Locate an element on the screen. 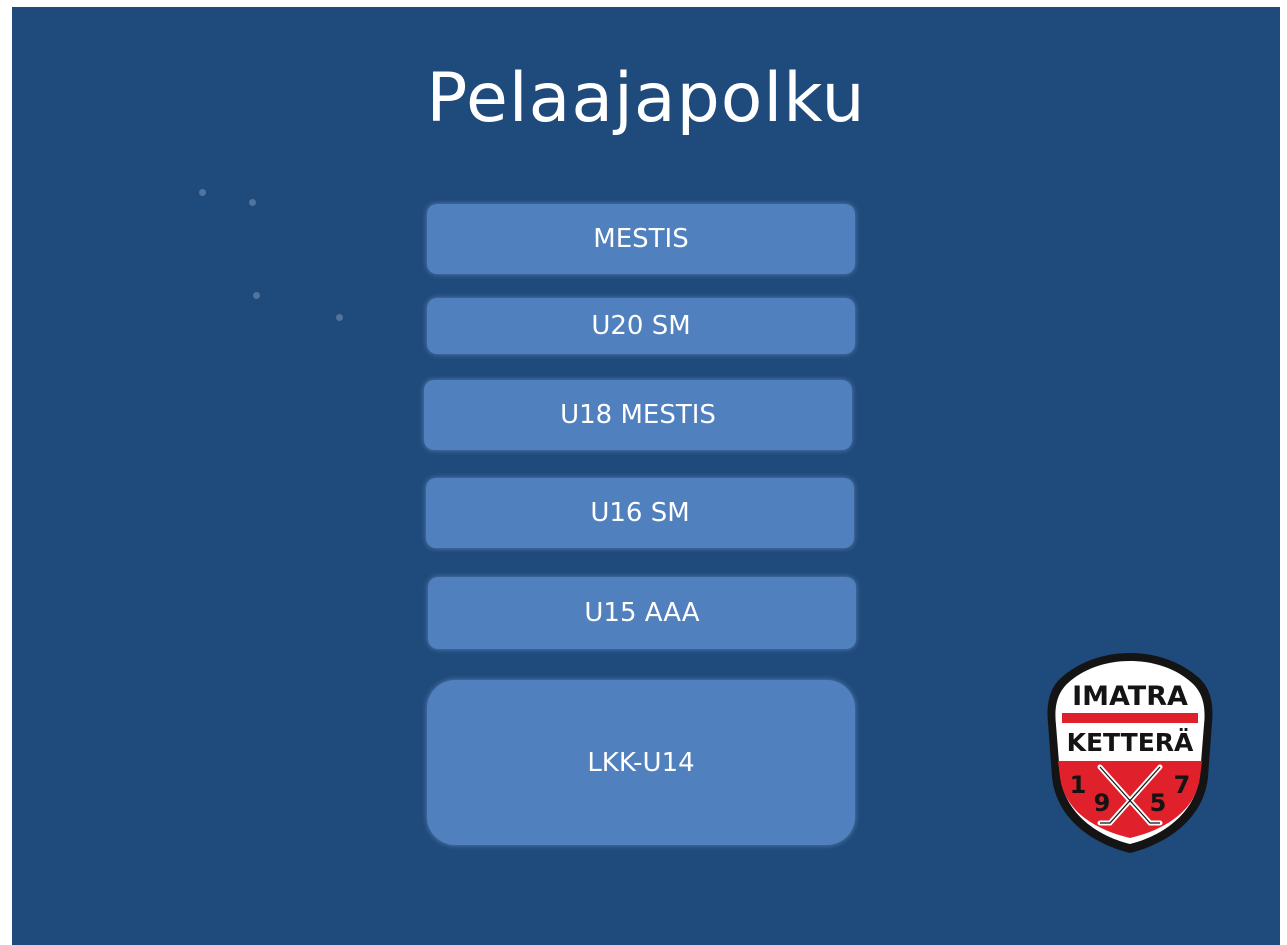 The height and width of the screenshot is (945, 1287). logo-year-digit: 5 is located at coordinates (1158, 803).